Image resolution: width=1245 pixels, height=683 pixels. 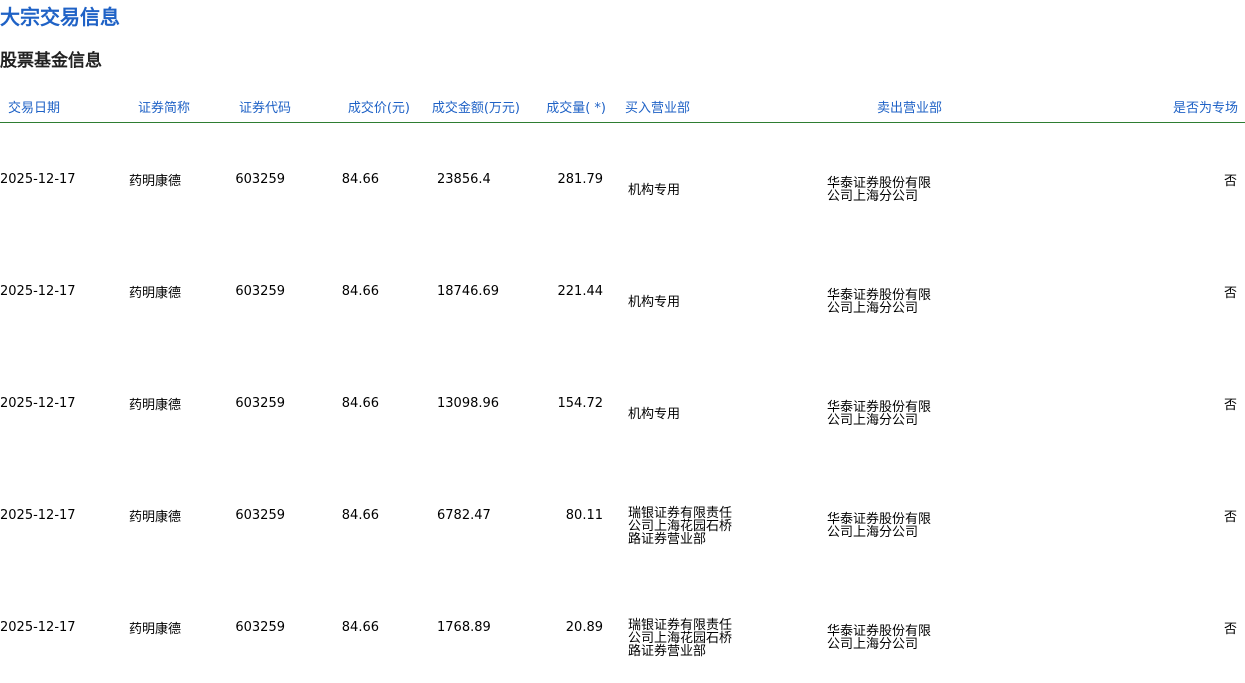 I want to click on cell-amount: 1768.89, so click(x=472, y=627).